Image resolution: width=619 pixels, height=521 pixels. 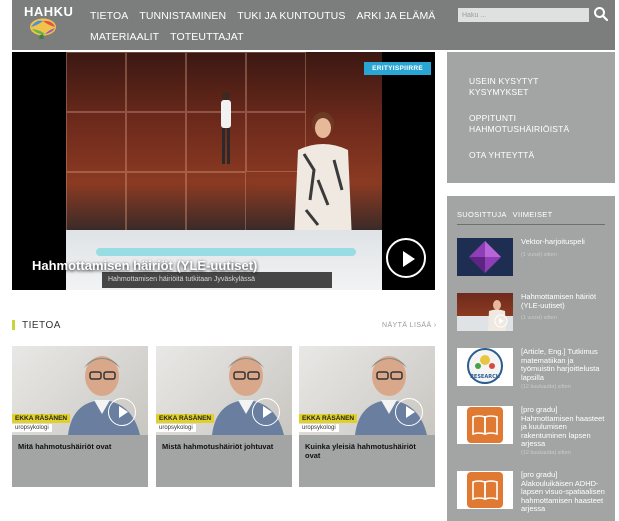 I want to click on walking-person-figure, so click(x=226, y=128).